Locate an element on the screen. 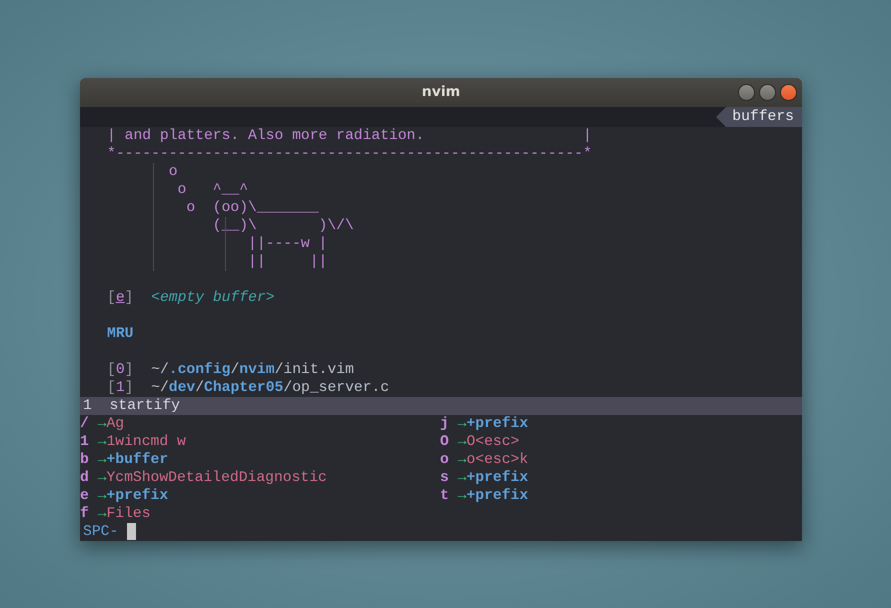 Image resolution: width=891 pixels, height=608 pixels. key-label: d is located at coordinates (84, 478).